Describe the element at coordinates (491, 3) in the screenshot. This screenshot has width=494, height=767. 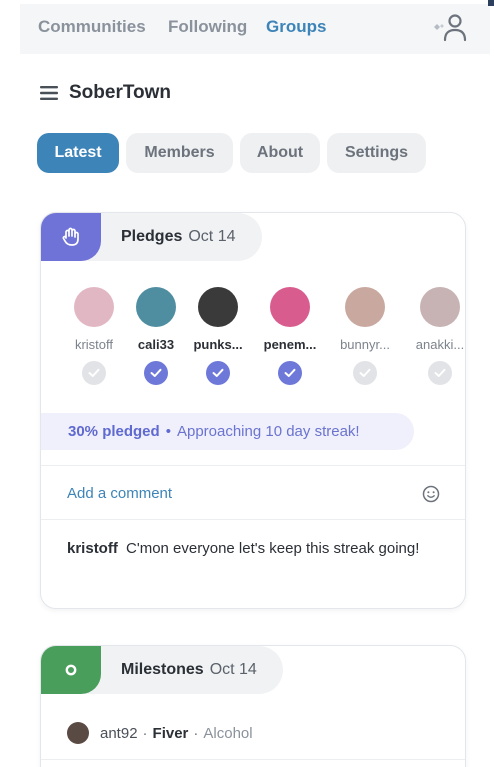
I see `window-corner` at that location.